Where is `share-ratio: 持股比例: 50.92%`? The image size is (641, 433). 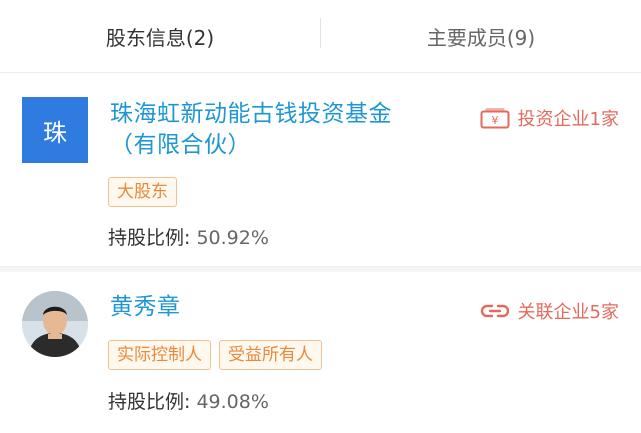 share-ratio: 持股比例: 50.92% is located at coordinates (188, 236).